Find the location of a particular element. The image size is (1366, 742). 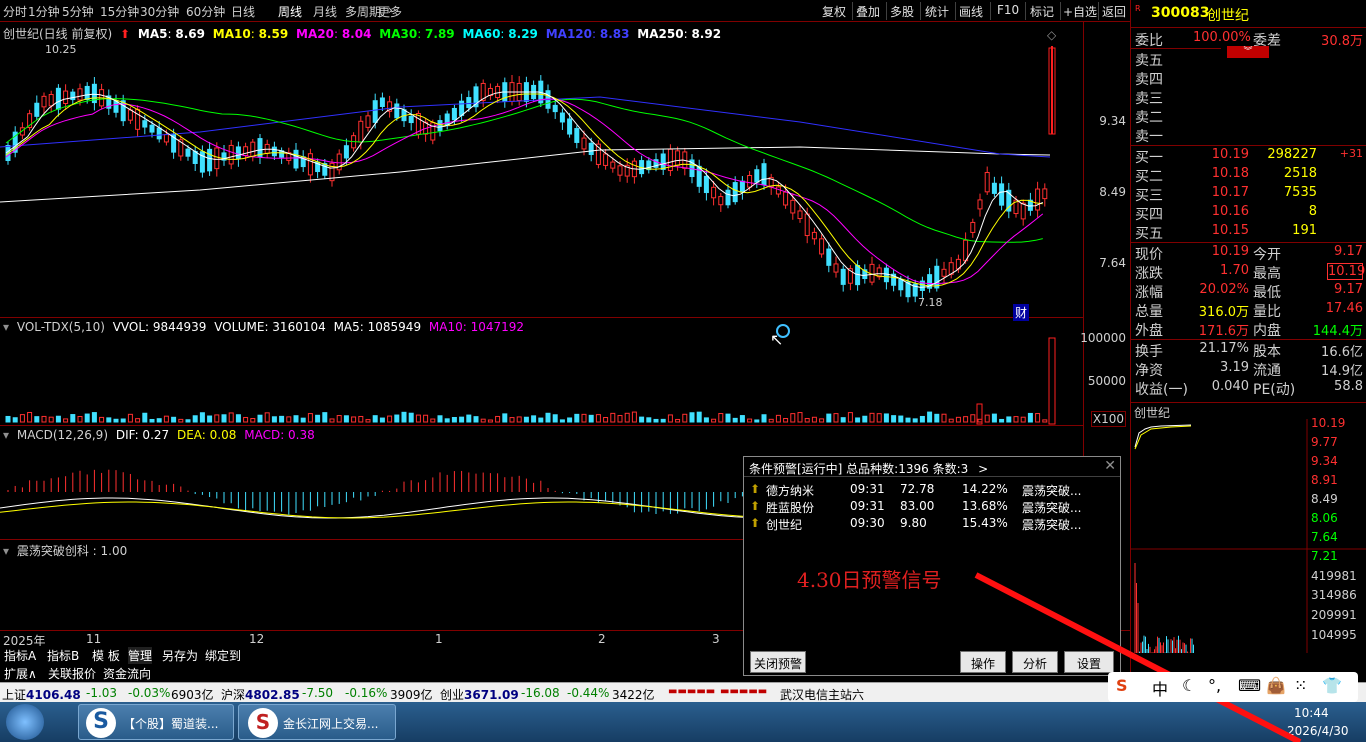

period-5: 30分钟 is located at coordinates (159, 11).